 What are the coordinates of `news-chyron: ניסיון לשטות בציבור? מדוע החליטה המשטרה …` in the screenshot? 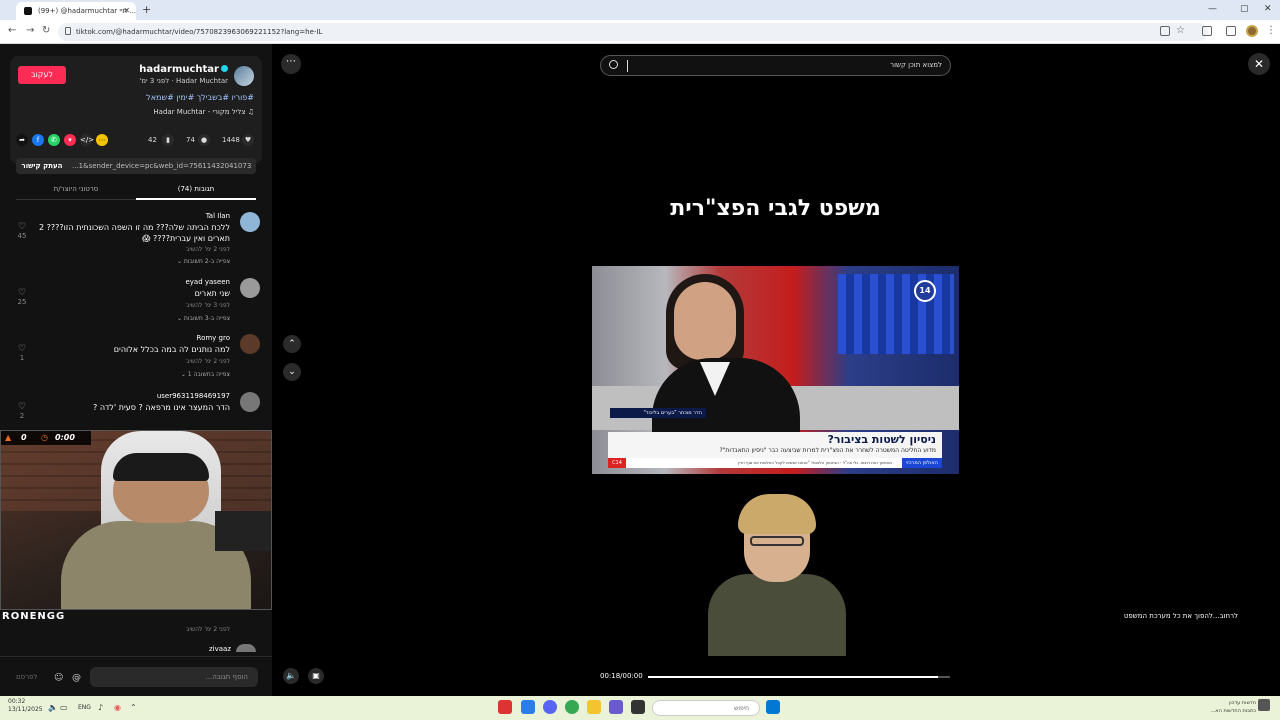 It's located at (775, 445).